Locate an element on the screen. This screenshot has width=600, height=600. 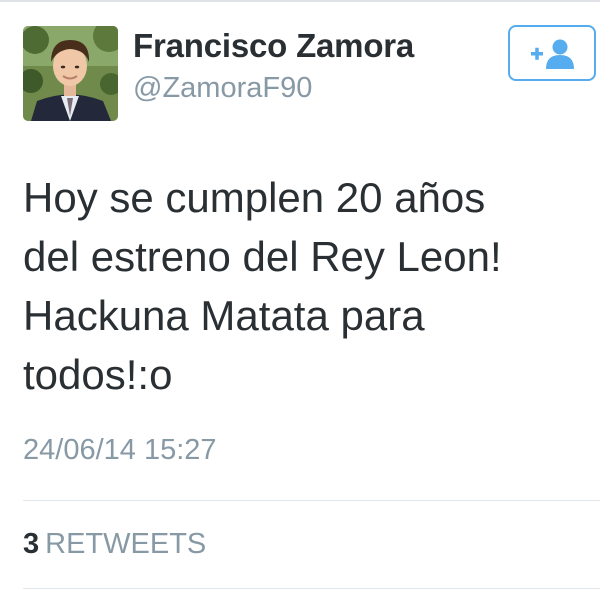
add-user-icon is located at coordinates (552, 54).